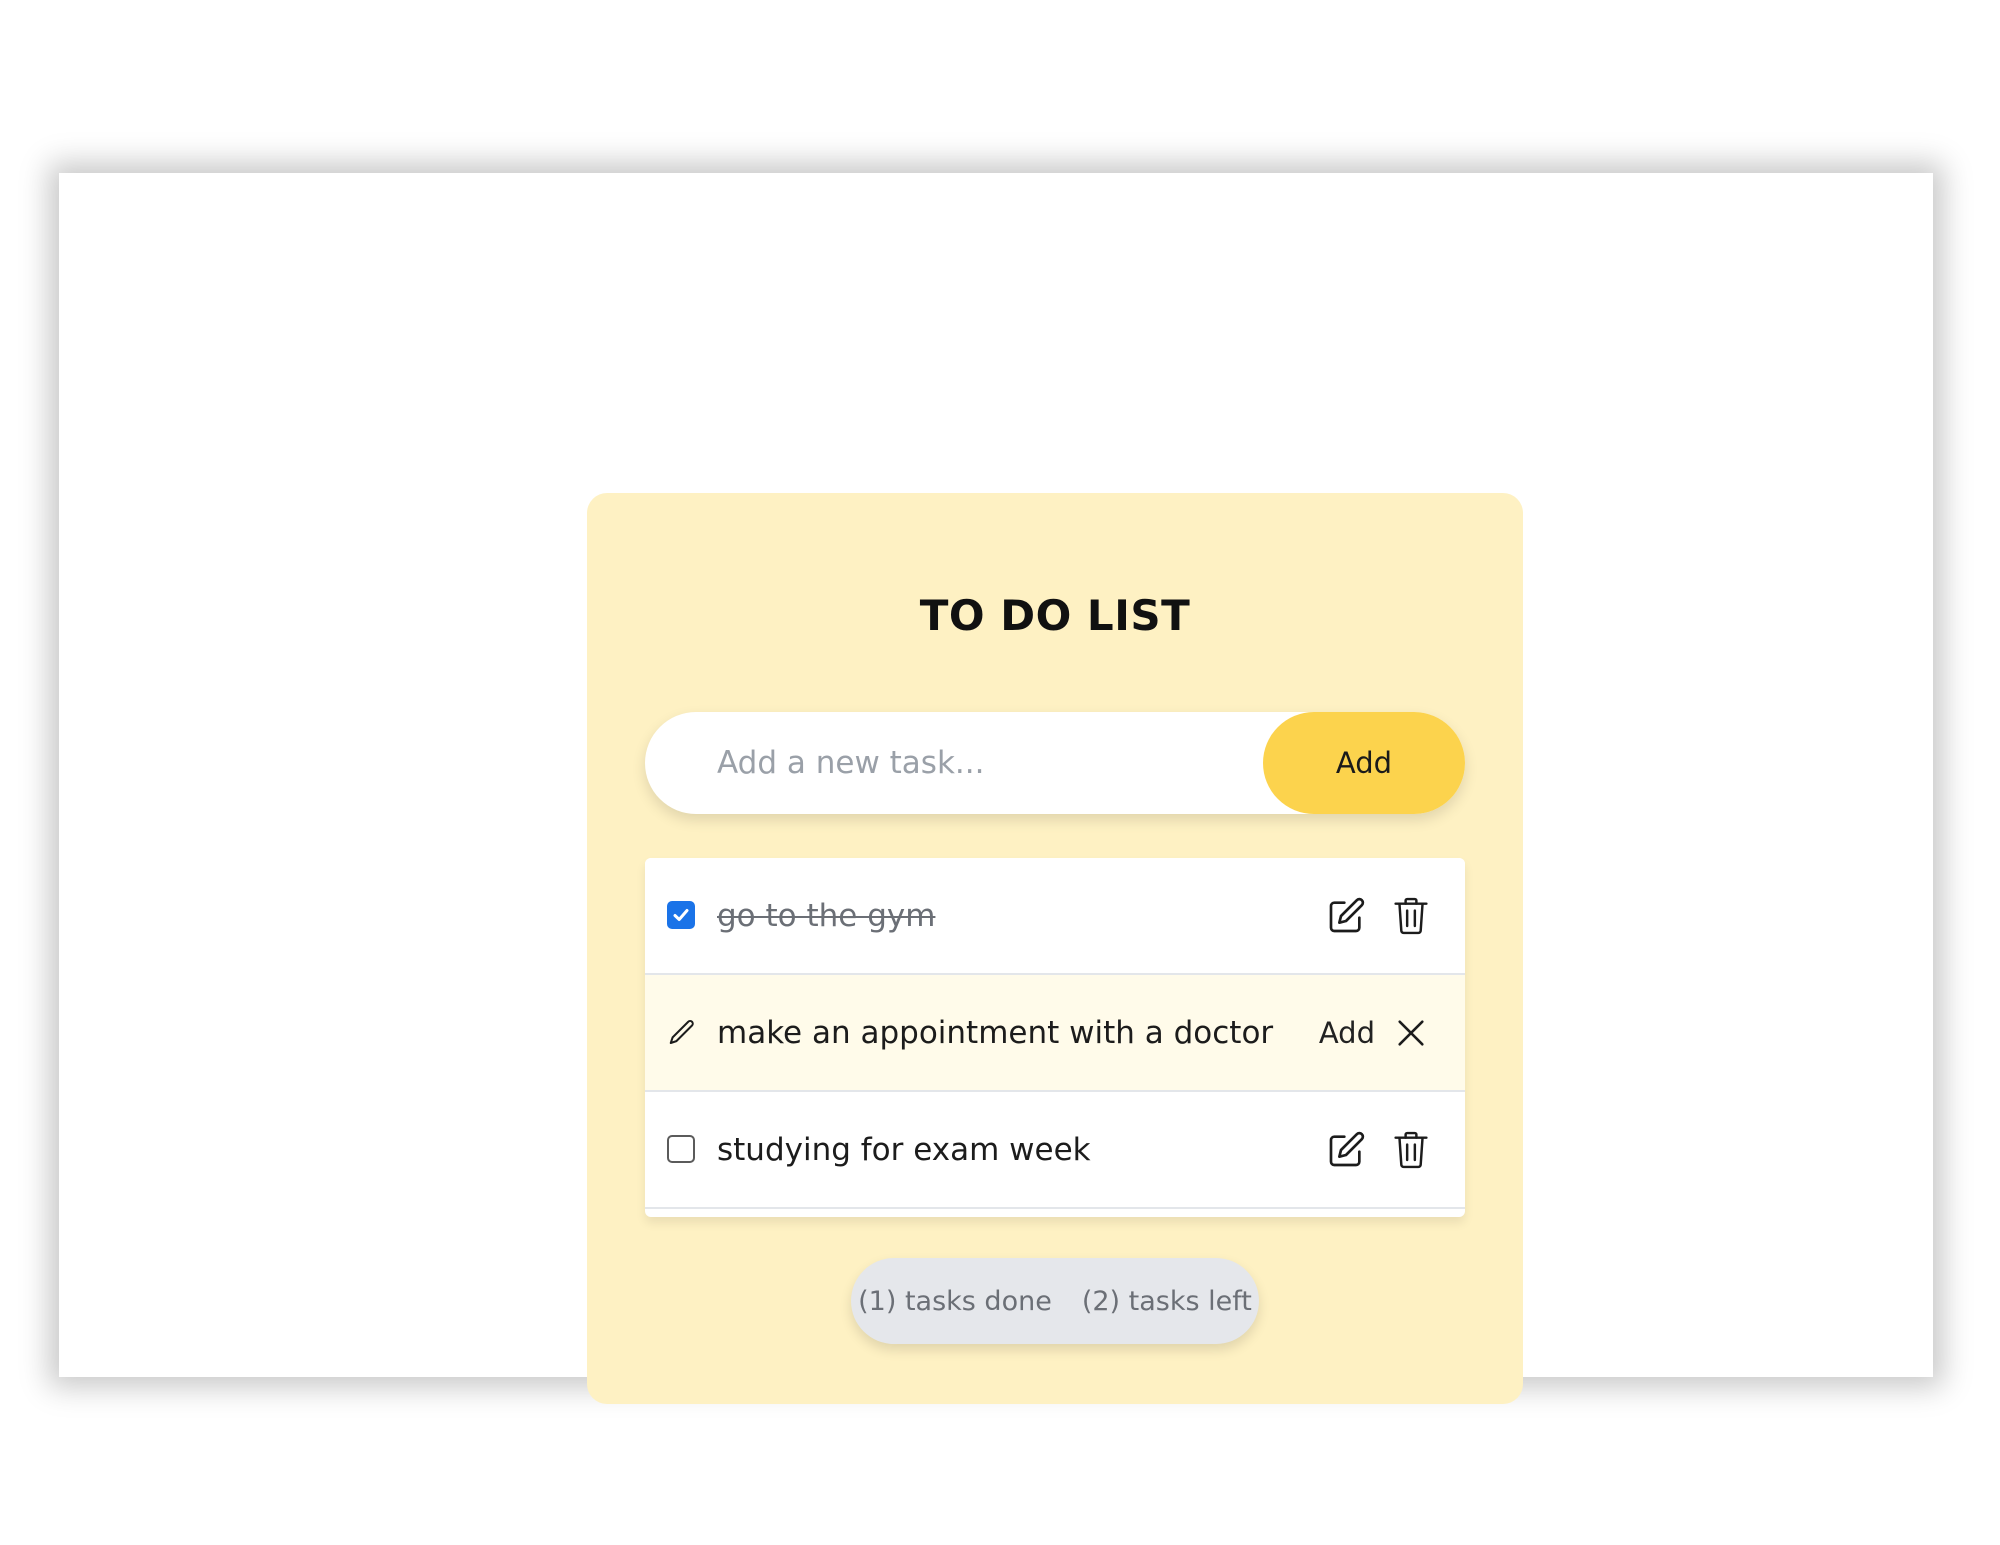 The image size is (2000, 1545). What do you see at coordinates (955, 763) in the screenshot?
I see `new-task-input` at bounding box center [955, 763].